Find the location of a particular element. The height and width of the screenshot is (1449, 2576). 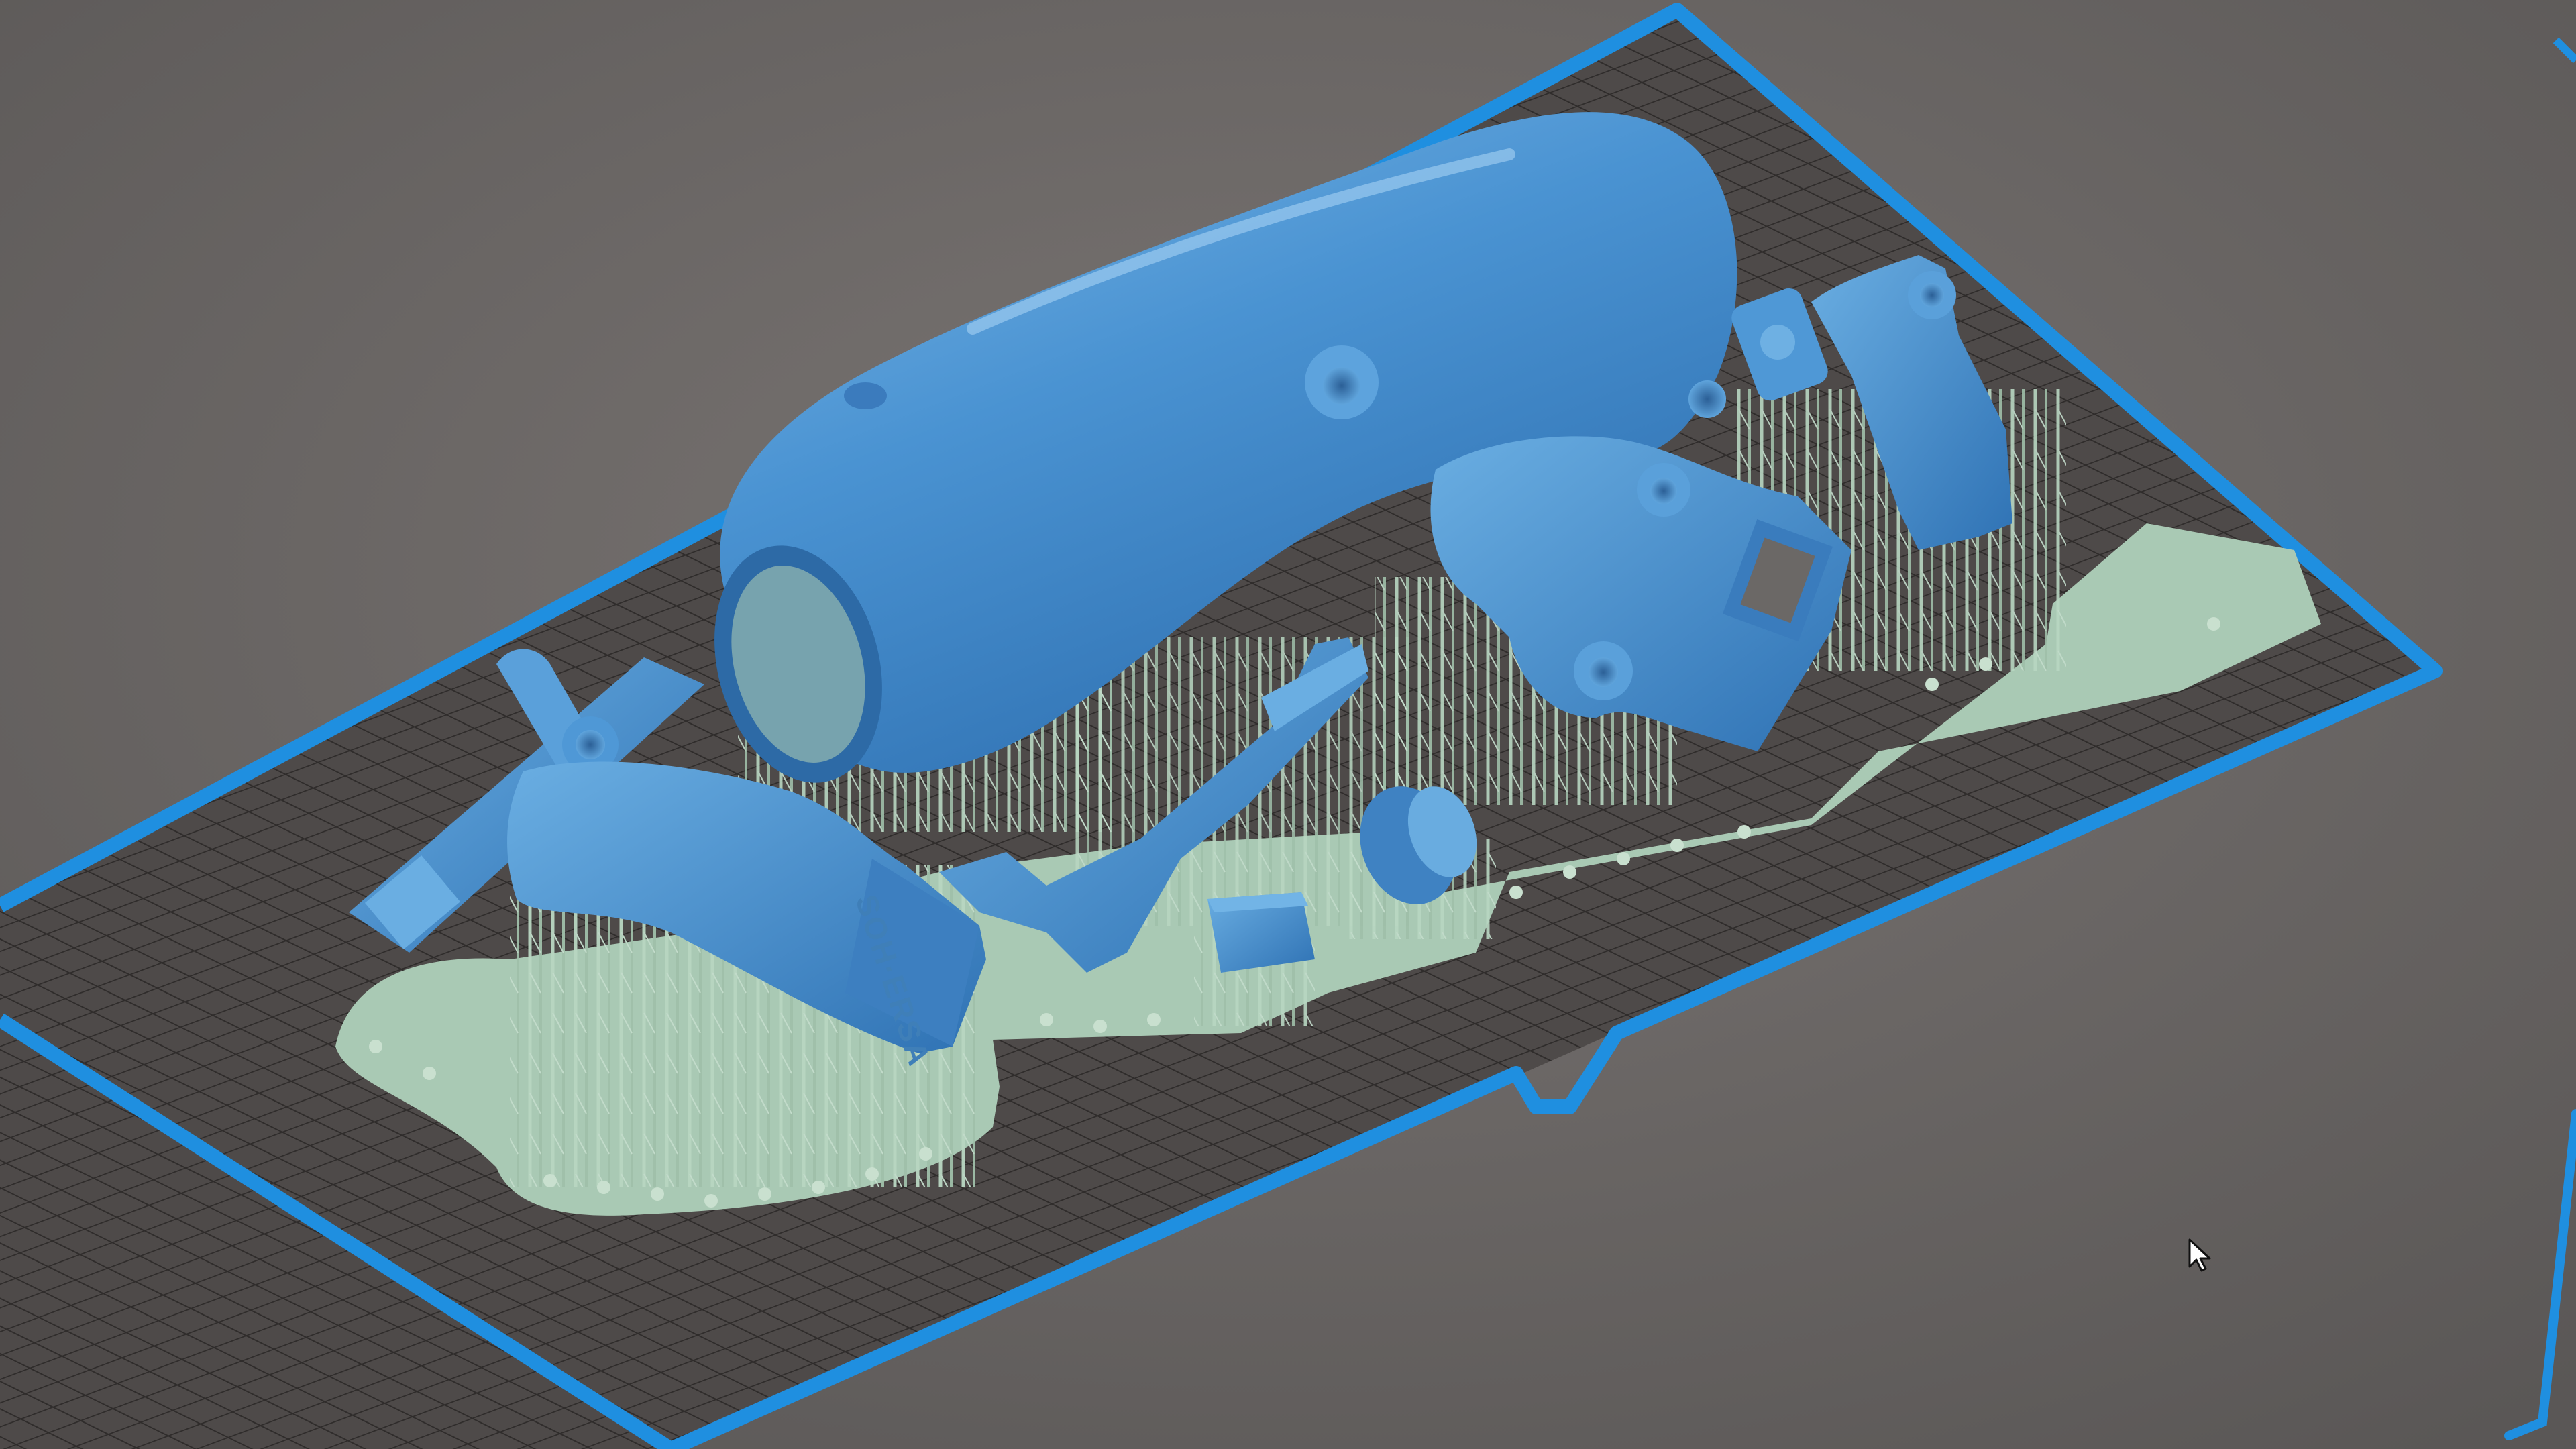

frame-boss-bottom-hole is located at coordinates (1603, 672).